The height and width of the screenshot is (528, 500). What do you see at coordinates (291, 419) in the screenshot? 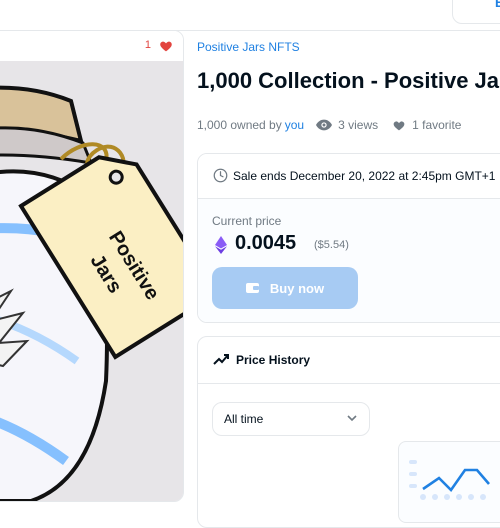
I see `time-range-select: All time` at bounding box center [291, 419].